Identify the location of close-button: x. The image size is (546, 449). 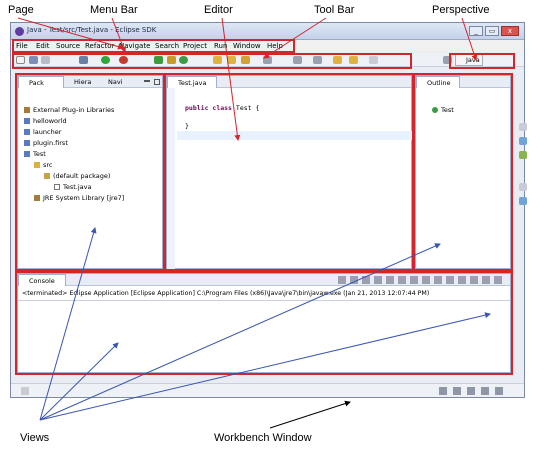
(510, 31).